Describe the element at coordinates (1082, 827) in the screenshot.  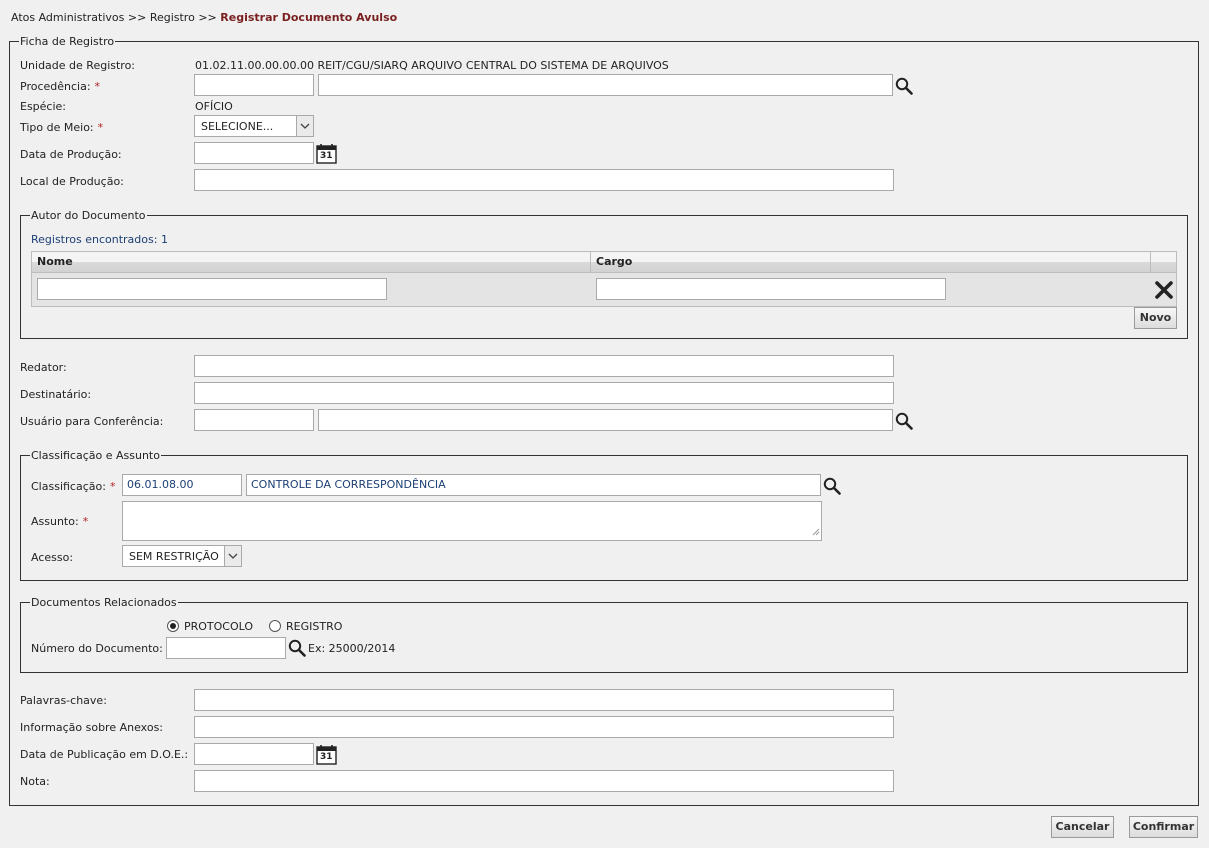
I see `cancel-button: Cancelar` at that location.